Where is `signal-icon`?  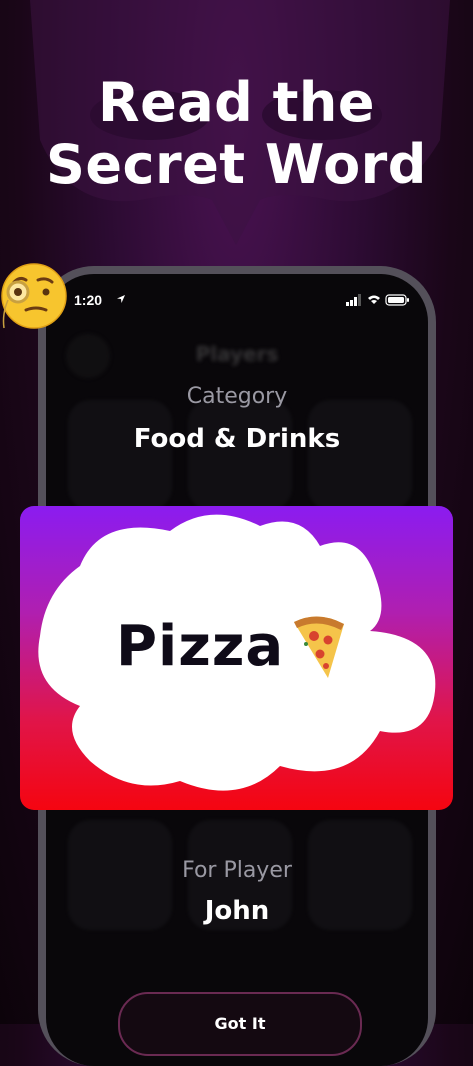
signal-icon is located at coordinates (353, 300).